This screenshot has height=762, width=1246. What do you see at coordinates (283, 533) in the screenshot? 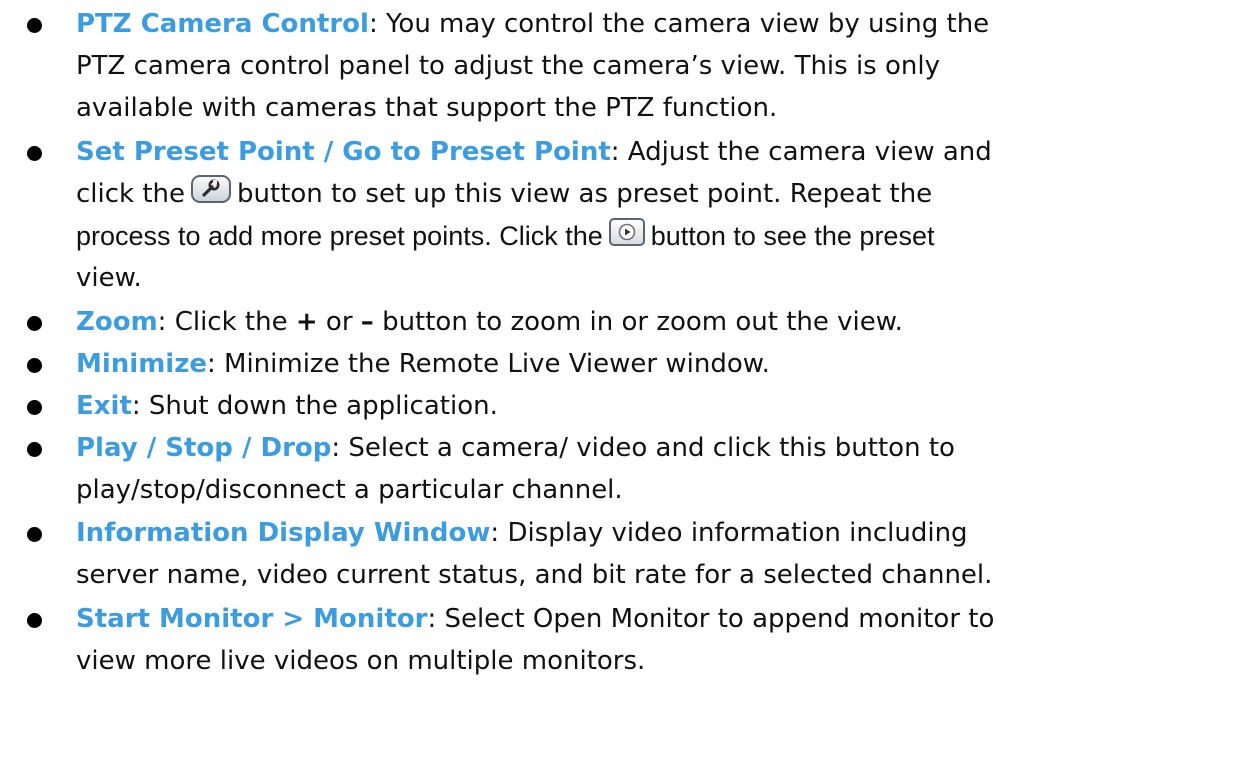
I see `term-information-display-window: Information Display Window` at bounding box center [283, 533].